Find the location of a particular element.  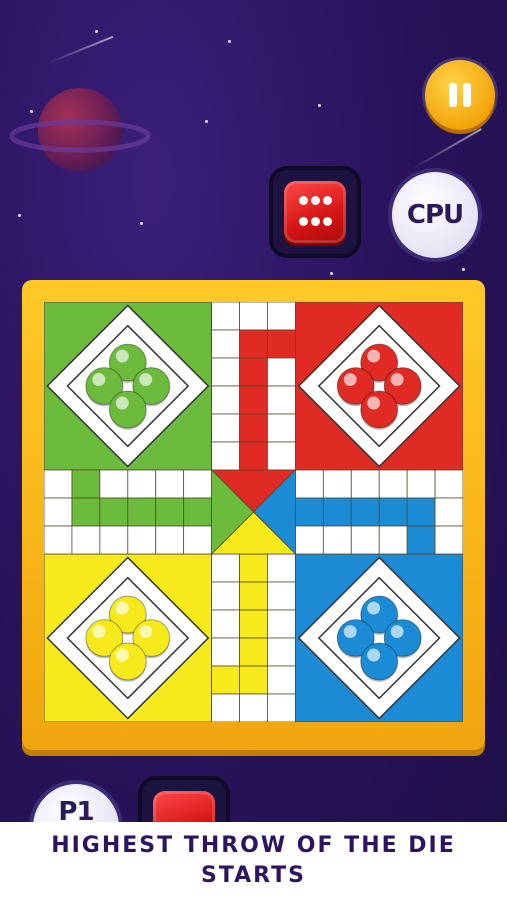

cpu-badge: CPU is located at coordinates (435, 215).